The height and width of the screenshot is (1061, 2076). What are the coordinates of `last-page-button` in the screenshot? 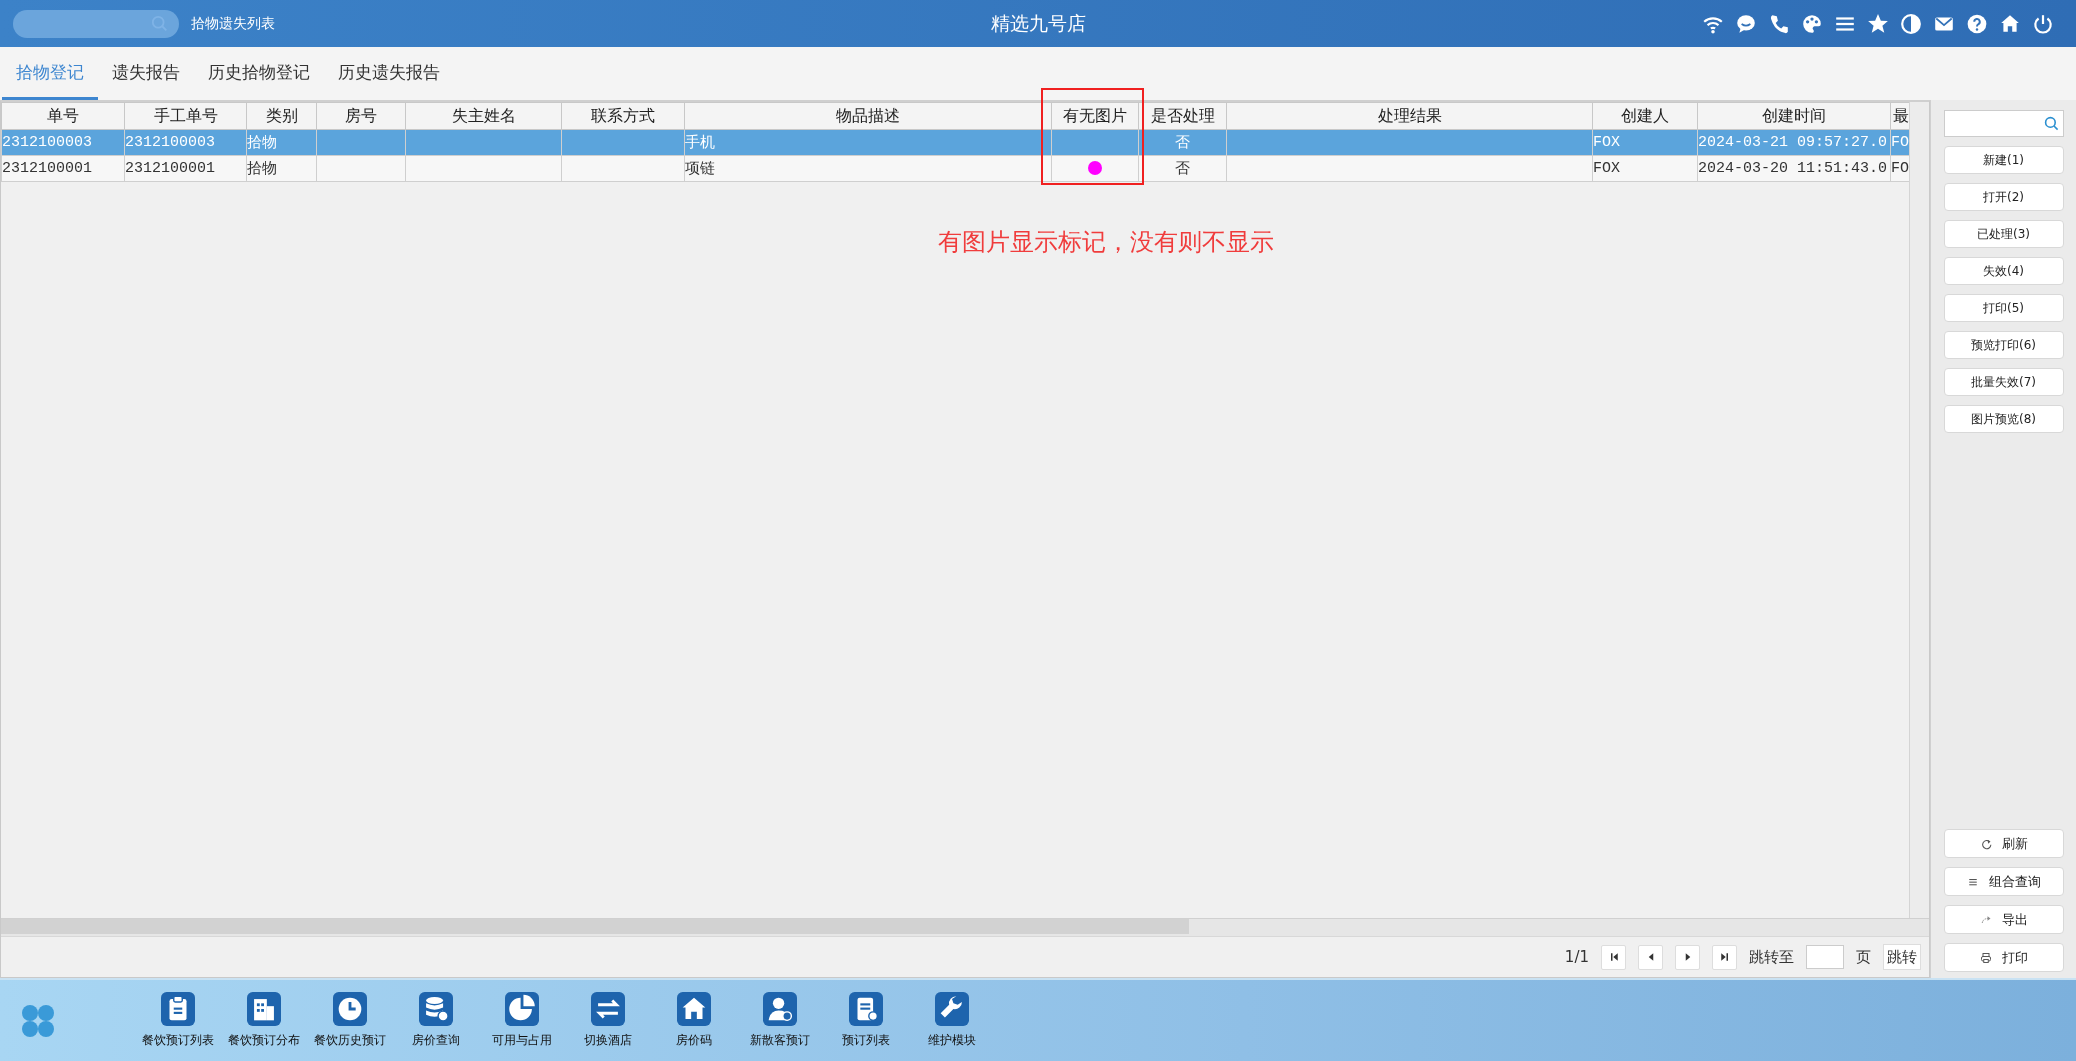 It's located at (1724, 957).